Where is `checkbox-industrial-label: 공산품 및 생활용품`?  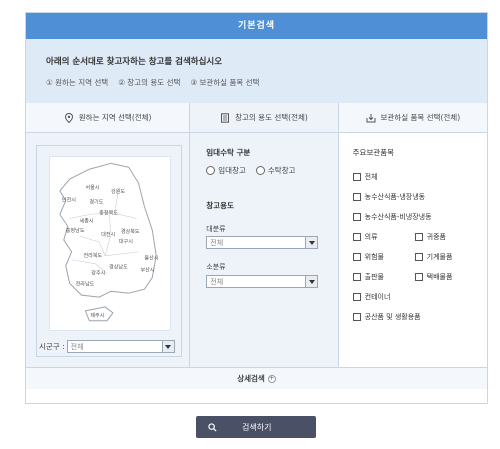 checkbox-industrial-label: 공산품 및 생활용품 is located at coordinates (392, 317).